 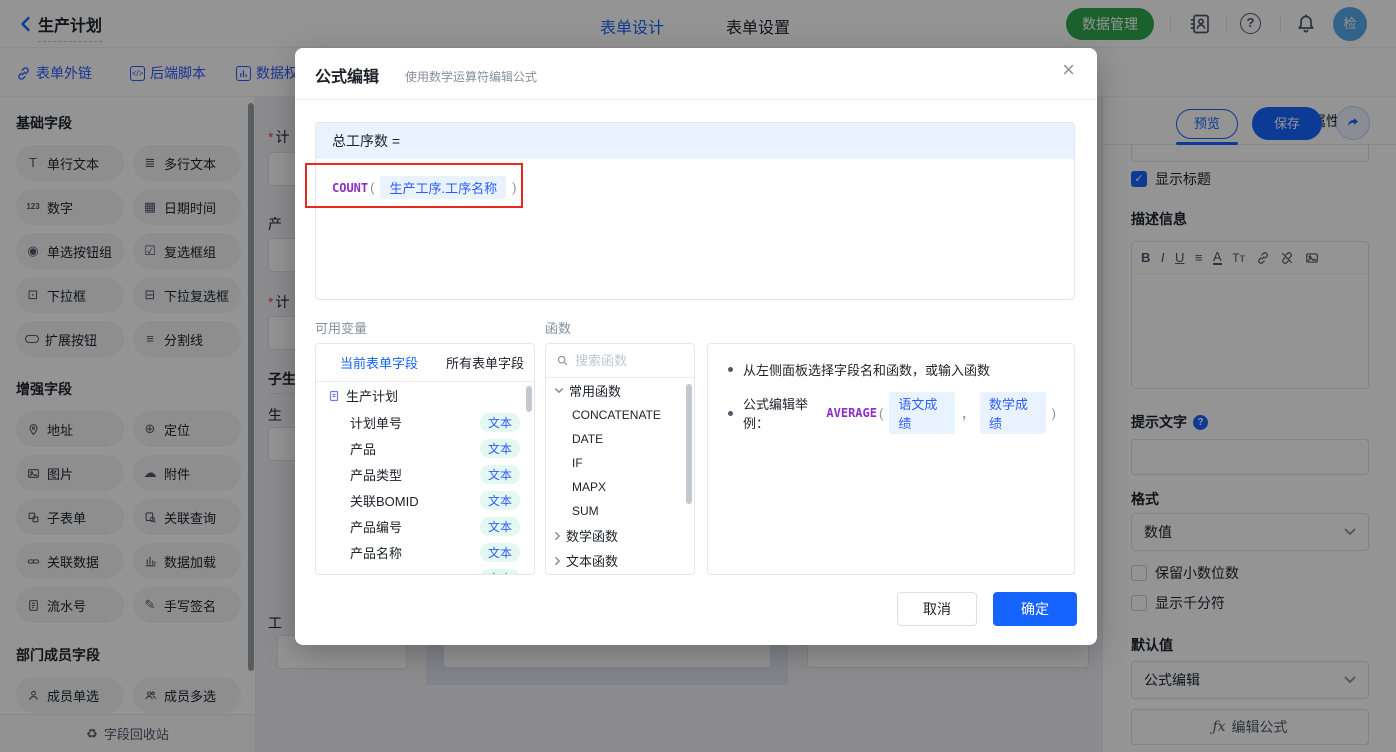 I want to click on cancel-button: 取消, so click(x=937, y=609).